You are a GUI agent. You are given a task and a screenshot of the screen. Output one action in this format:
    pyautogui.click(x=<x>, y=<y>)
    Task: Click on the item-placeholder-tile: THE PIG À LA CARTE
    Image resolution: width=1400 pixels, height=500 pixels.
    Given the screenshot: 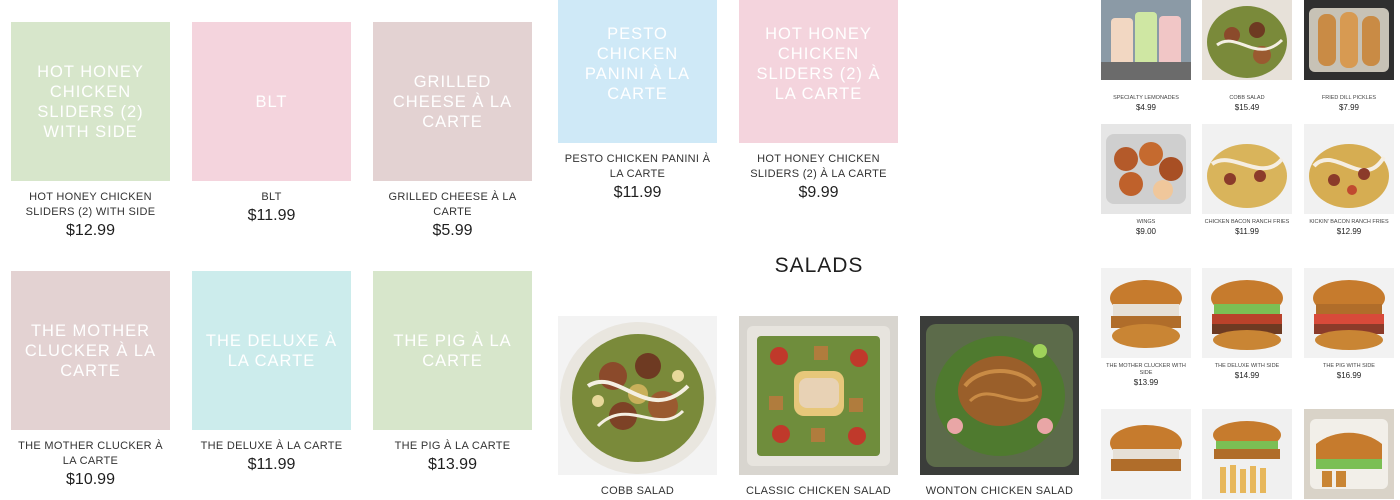 What is the action you would take?
    pyautogui.click(x=452, y=350)
    